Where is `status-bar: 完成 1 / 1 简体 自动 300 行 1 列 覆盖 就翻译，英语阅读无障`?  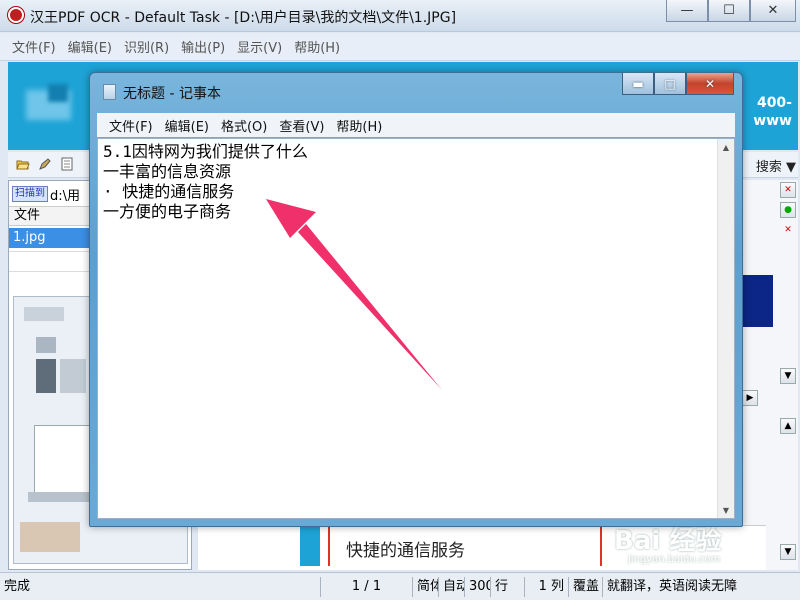 status-bar: 完成 1 / 1 简体 自动 300 行 1 列 覆盖 就翻译，英语阅读无障 is located at coordinates (400, 586).